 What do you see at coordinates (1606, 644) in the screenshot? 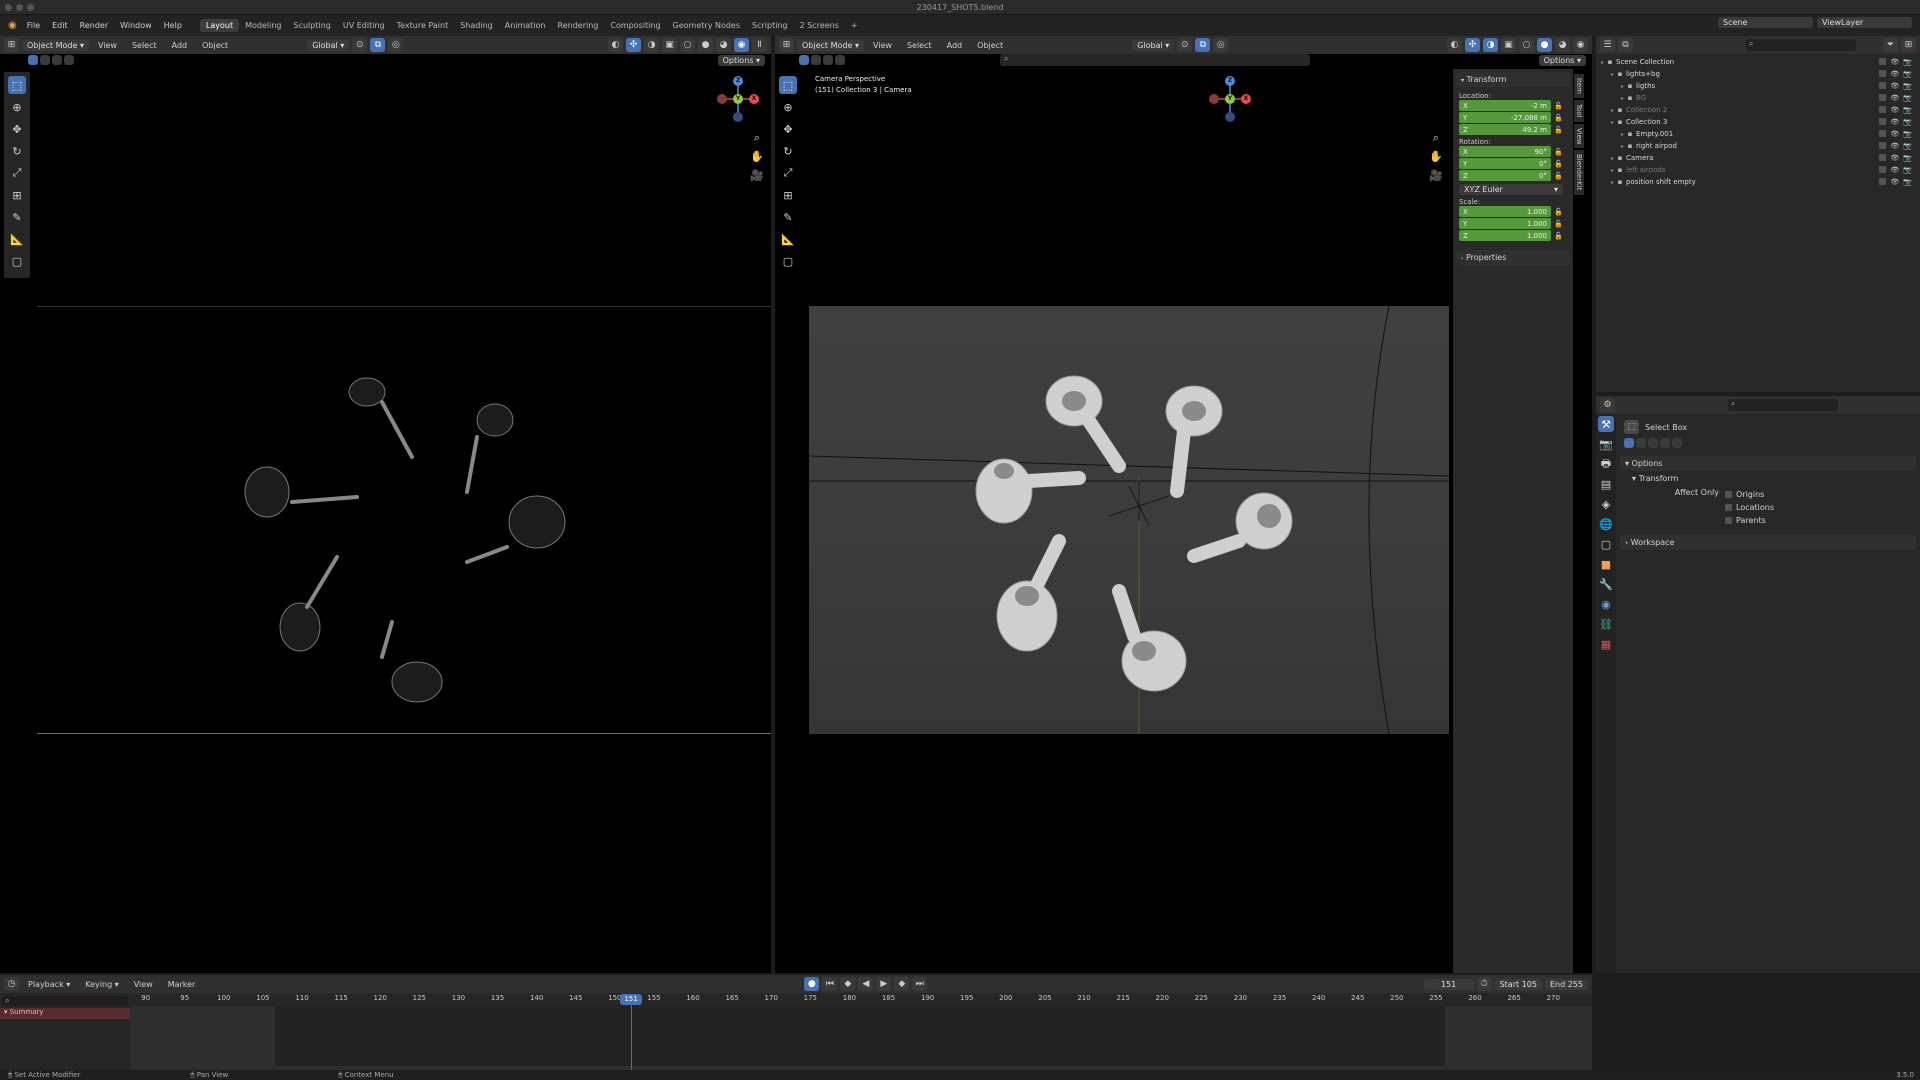
I see `texture-tab-icon: ▦` at bounding box center [1606, 644].